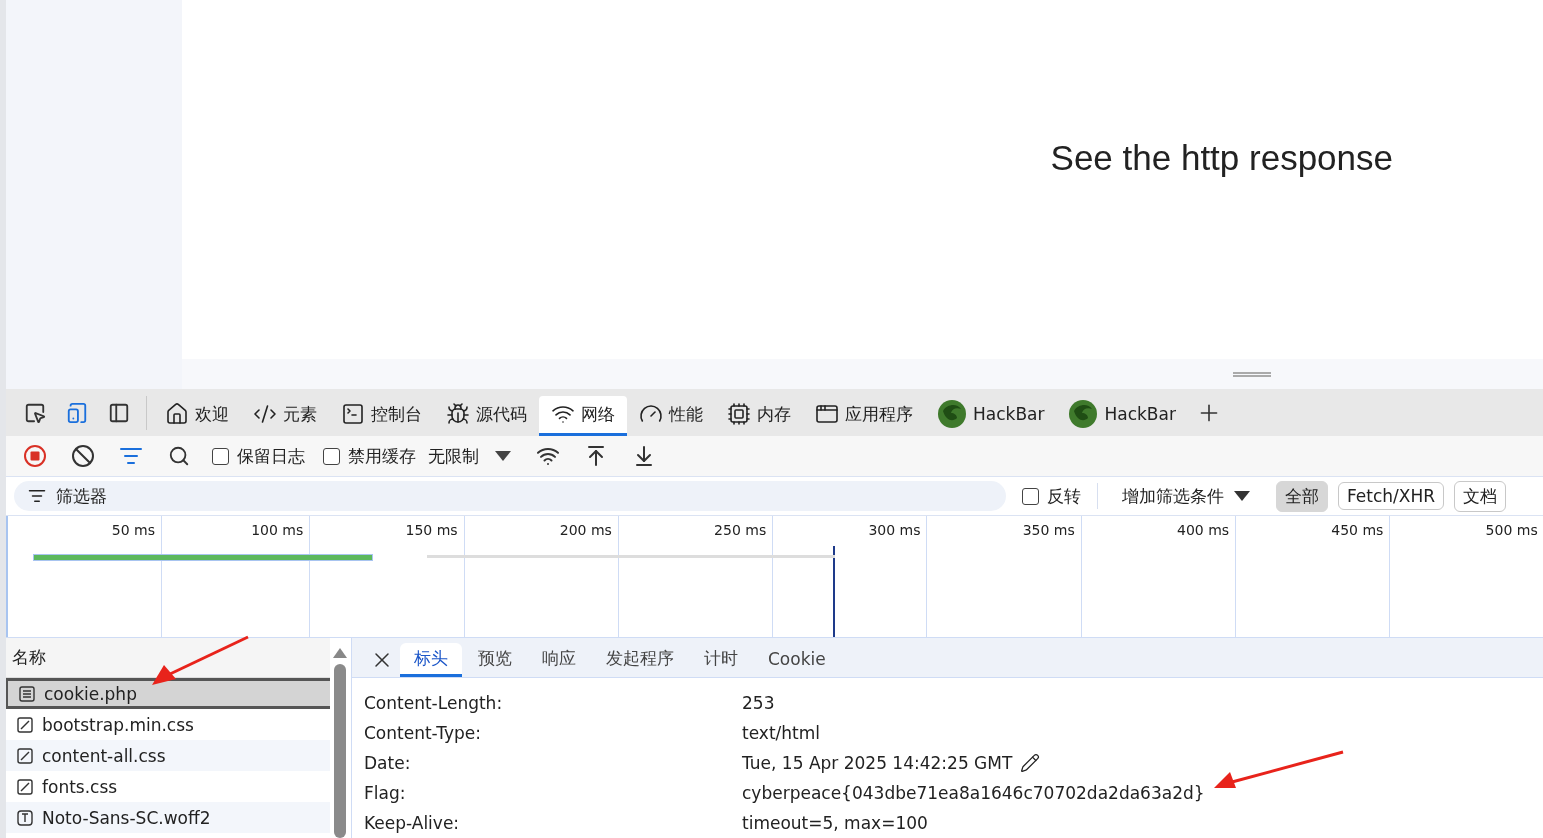  What do you see at coordinates (412, 823) in the screenshot?
I see `header-name: Keep-Alive:` at bounding box center [412, 823].